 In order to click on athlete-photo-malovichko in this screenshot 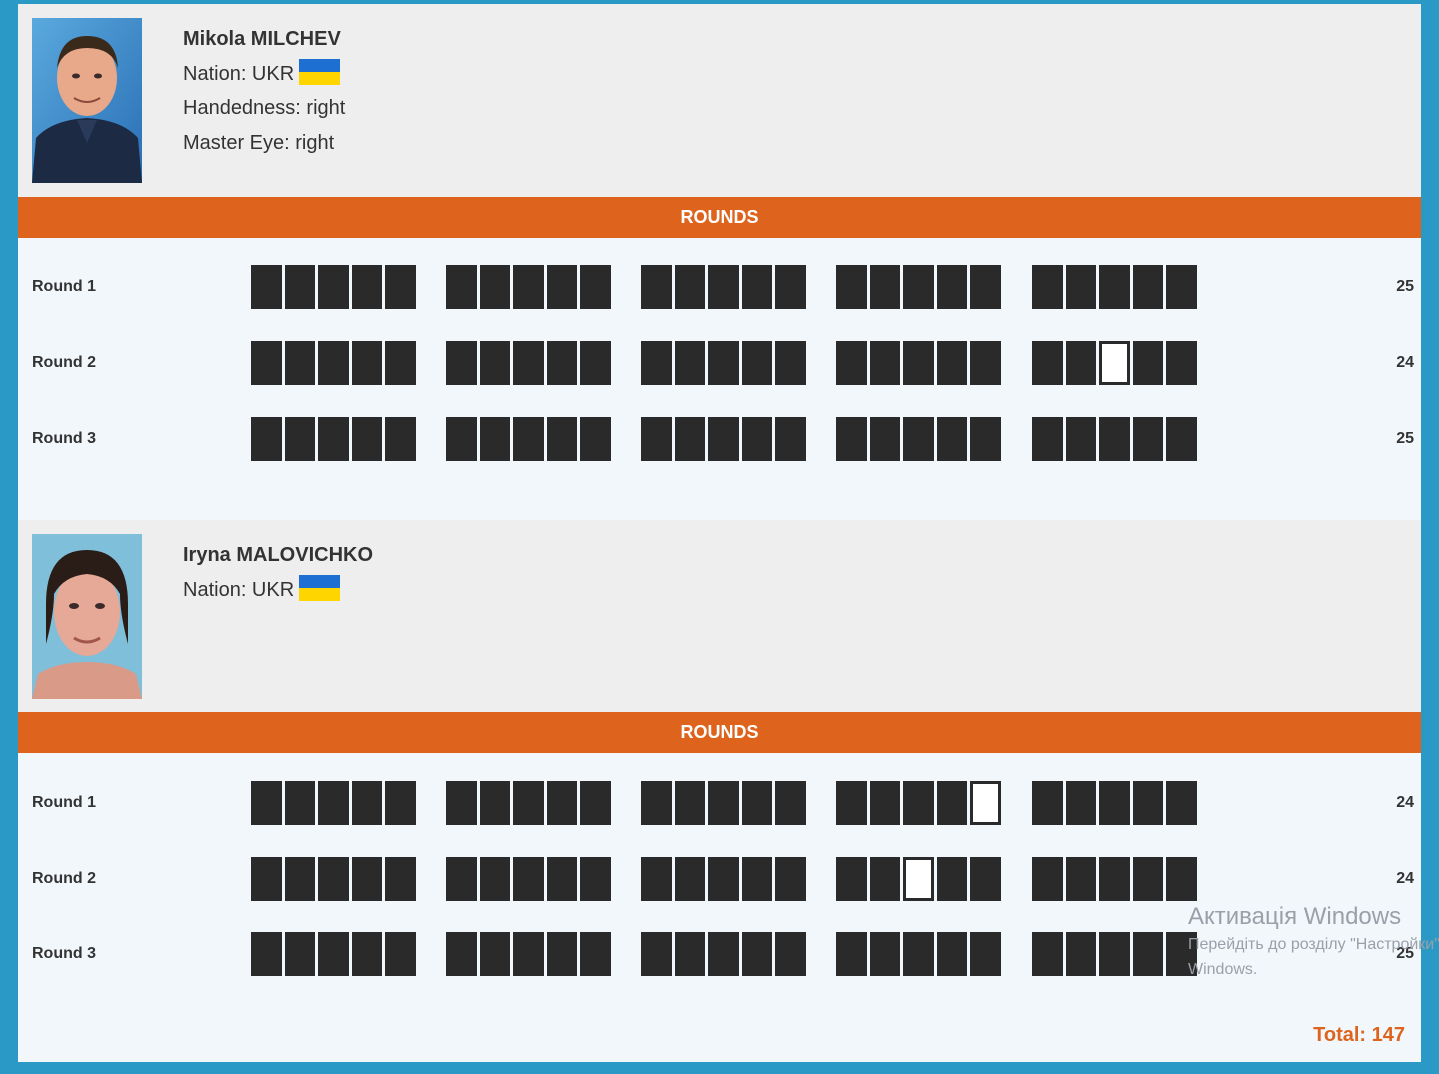, I will do `click(87, 616)`.